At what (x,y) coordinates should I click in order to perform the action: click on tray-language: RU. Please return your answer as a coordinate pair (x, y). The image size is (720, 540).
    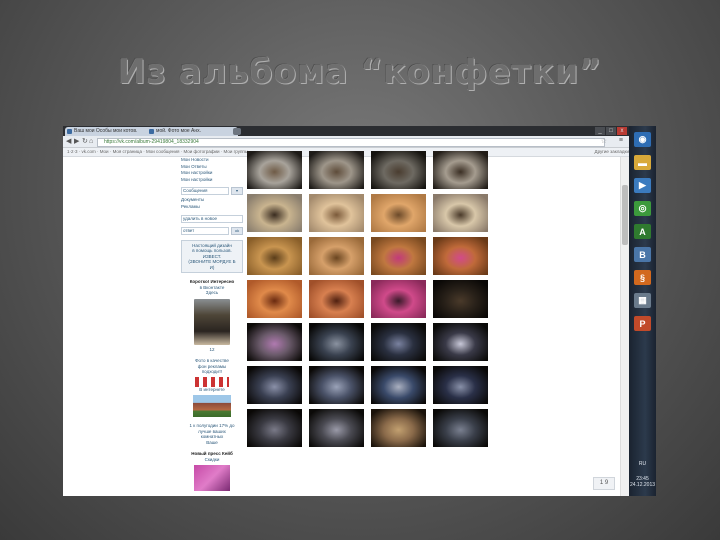
    Looking at the image, I should click on (642, 464).